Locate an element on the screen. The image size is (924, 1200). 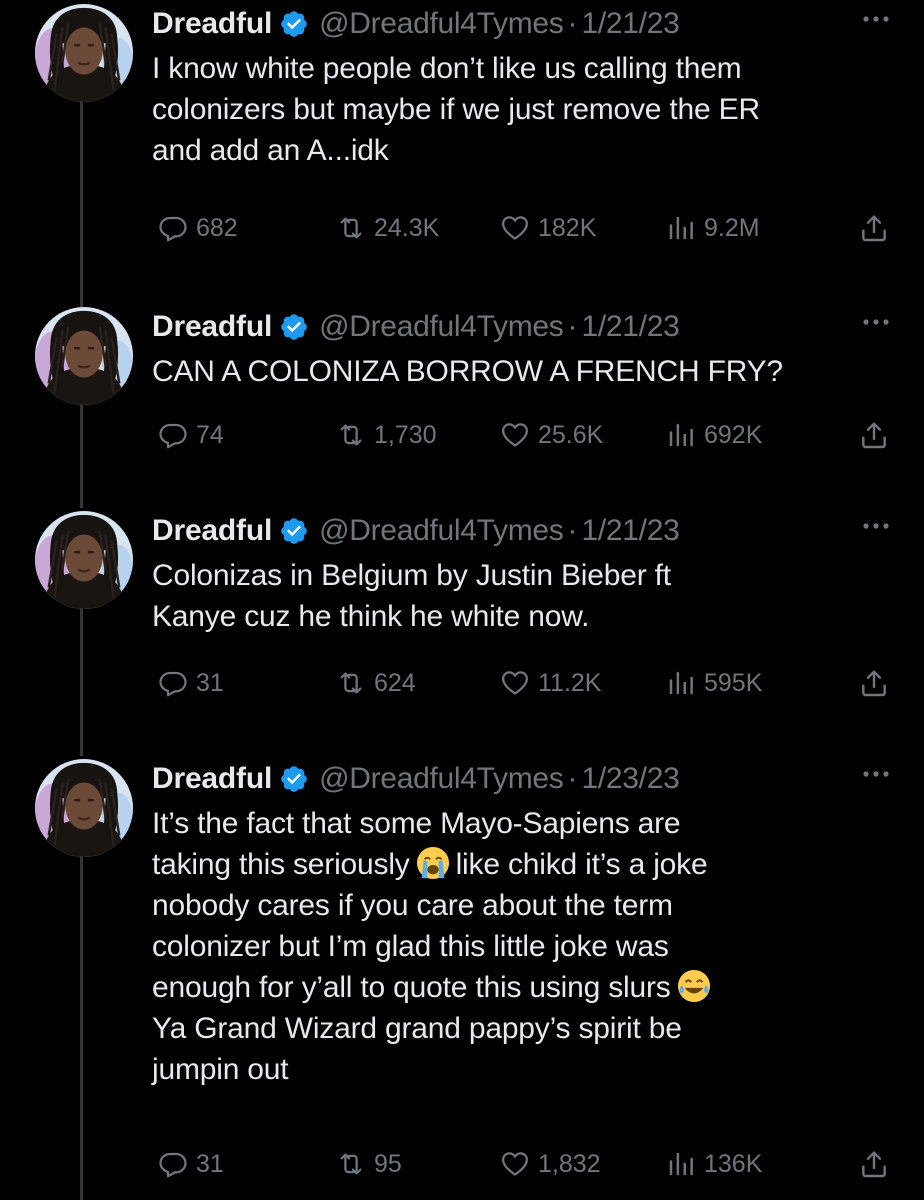
like-button: 11.2K is located at coordinates (550, 683).